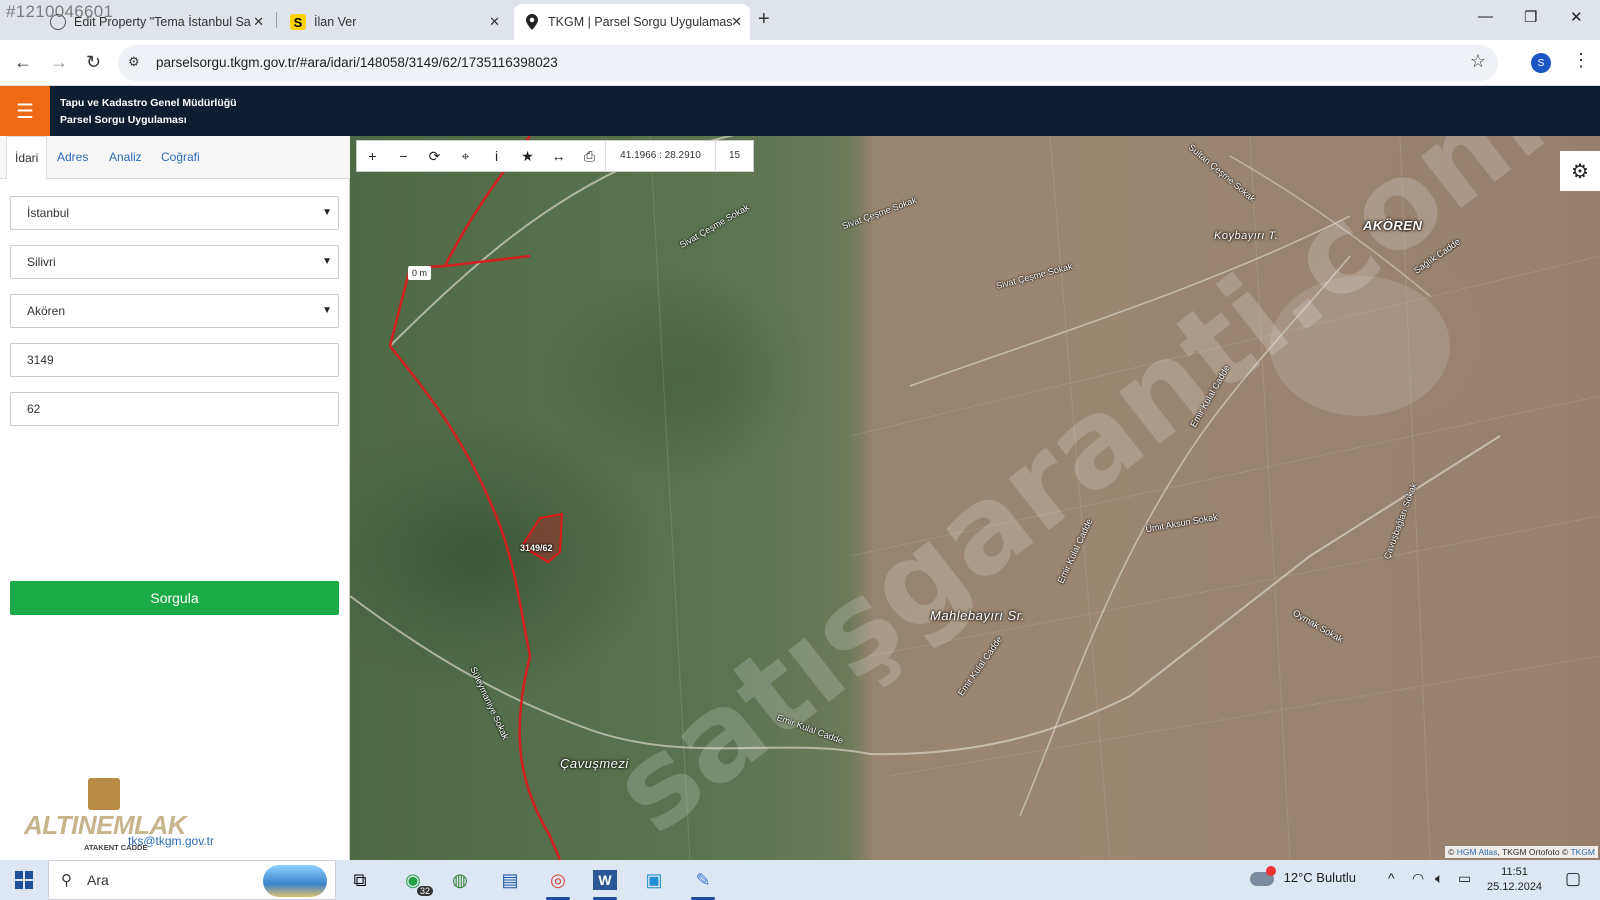 Image resolution: width=1600 pixels, height=900 pixels. Describe the element at coordinates (764, 19) in the screenshot. I see `new-tab-icon: +` at that location.